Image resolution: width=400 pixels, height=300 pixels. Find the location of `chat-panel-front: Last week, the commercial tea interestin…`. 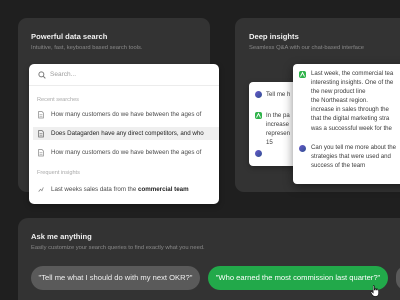

chat-panel-front: Last week, the commercial tea interestin… is located at coordinates (346, 124).